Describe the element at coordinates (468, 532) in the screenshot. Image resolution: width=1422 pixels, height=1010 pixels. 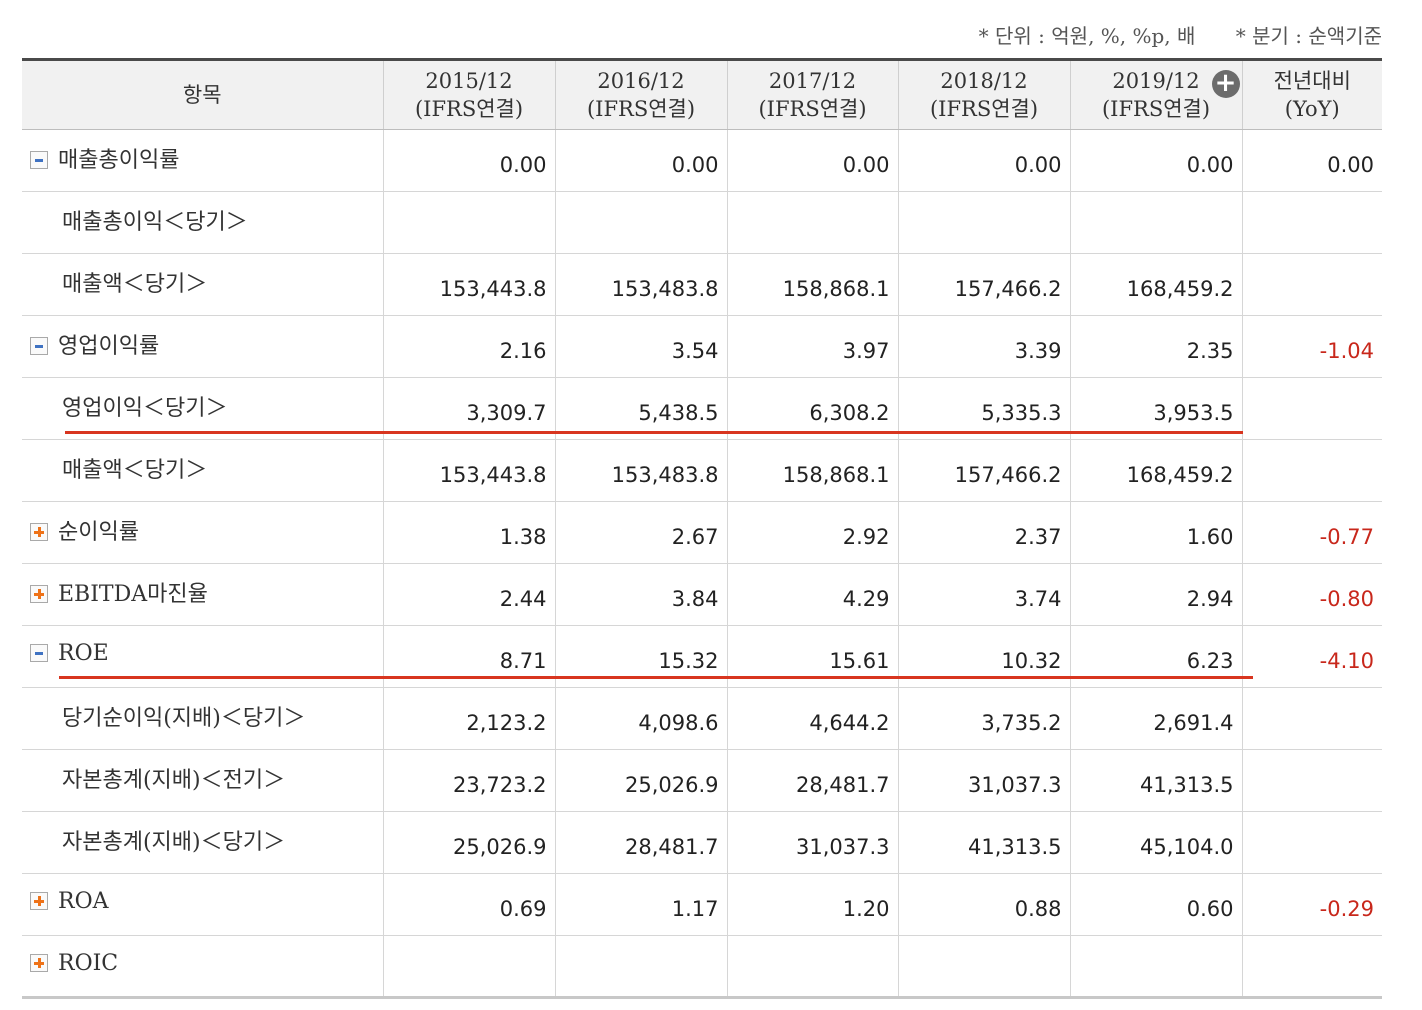
I see `value-cell: 1.38` at that location.